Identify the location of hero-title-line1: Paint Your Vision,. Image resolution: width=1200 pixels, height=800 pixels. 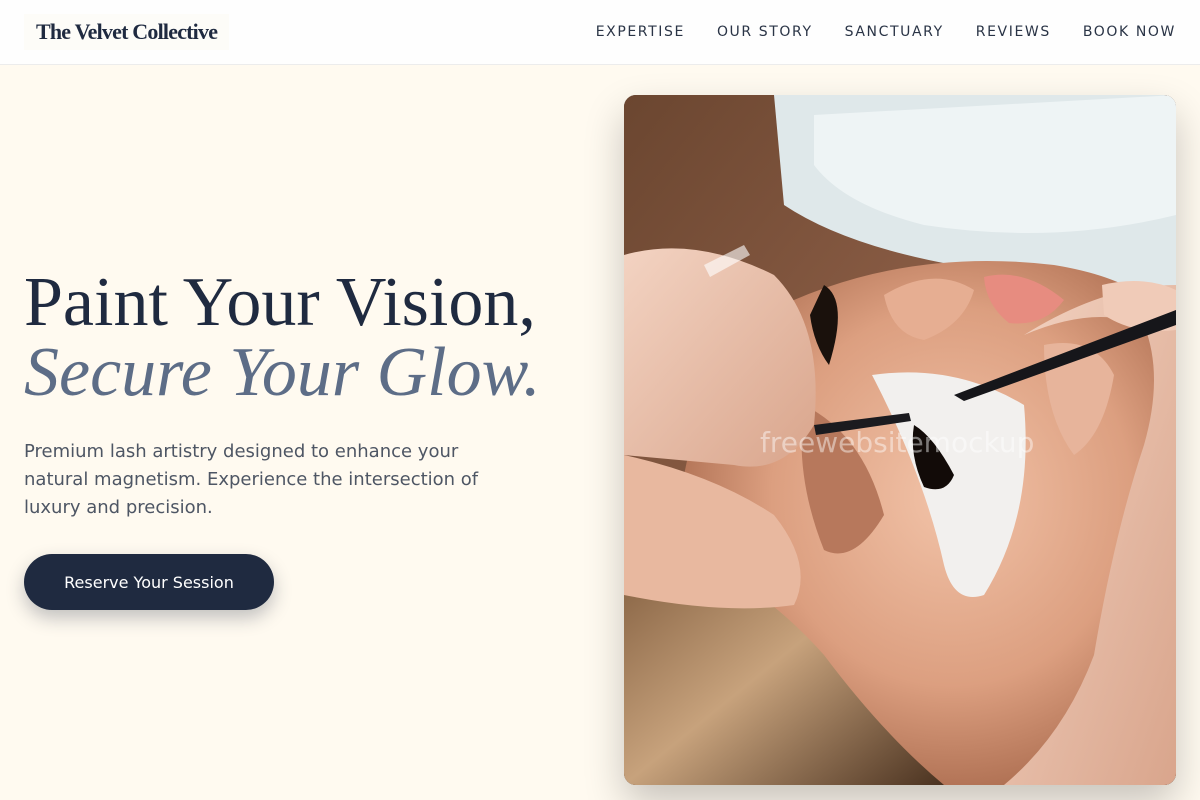
(280, 302).